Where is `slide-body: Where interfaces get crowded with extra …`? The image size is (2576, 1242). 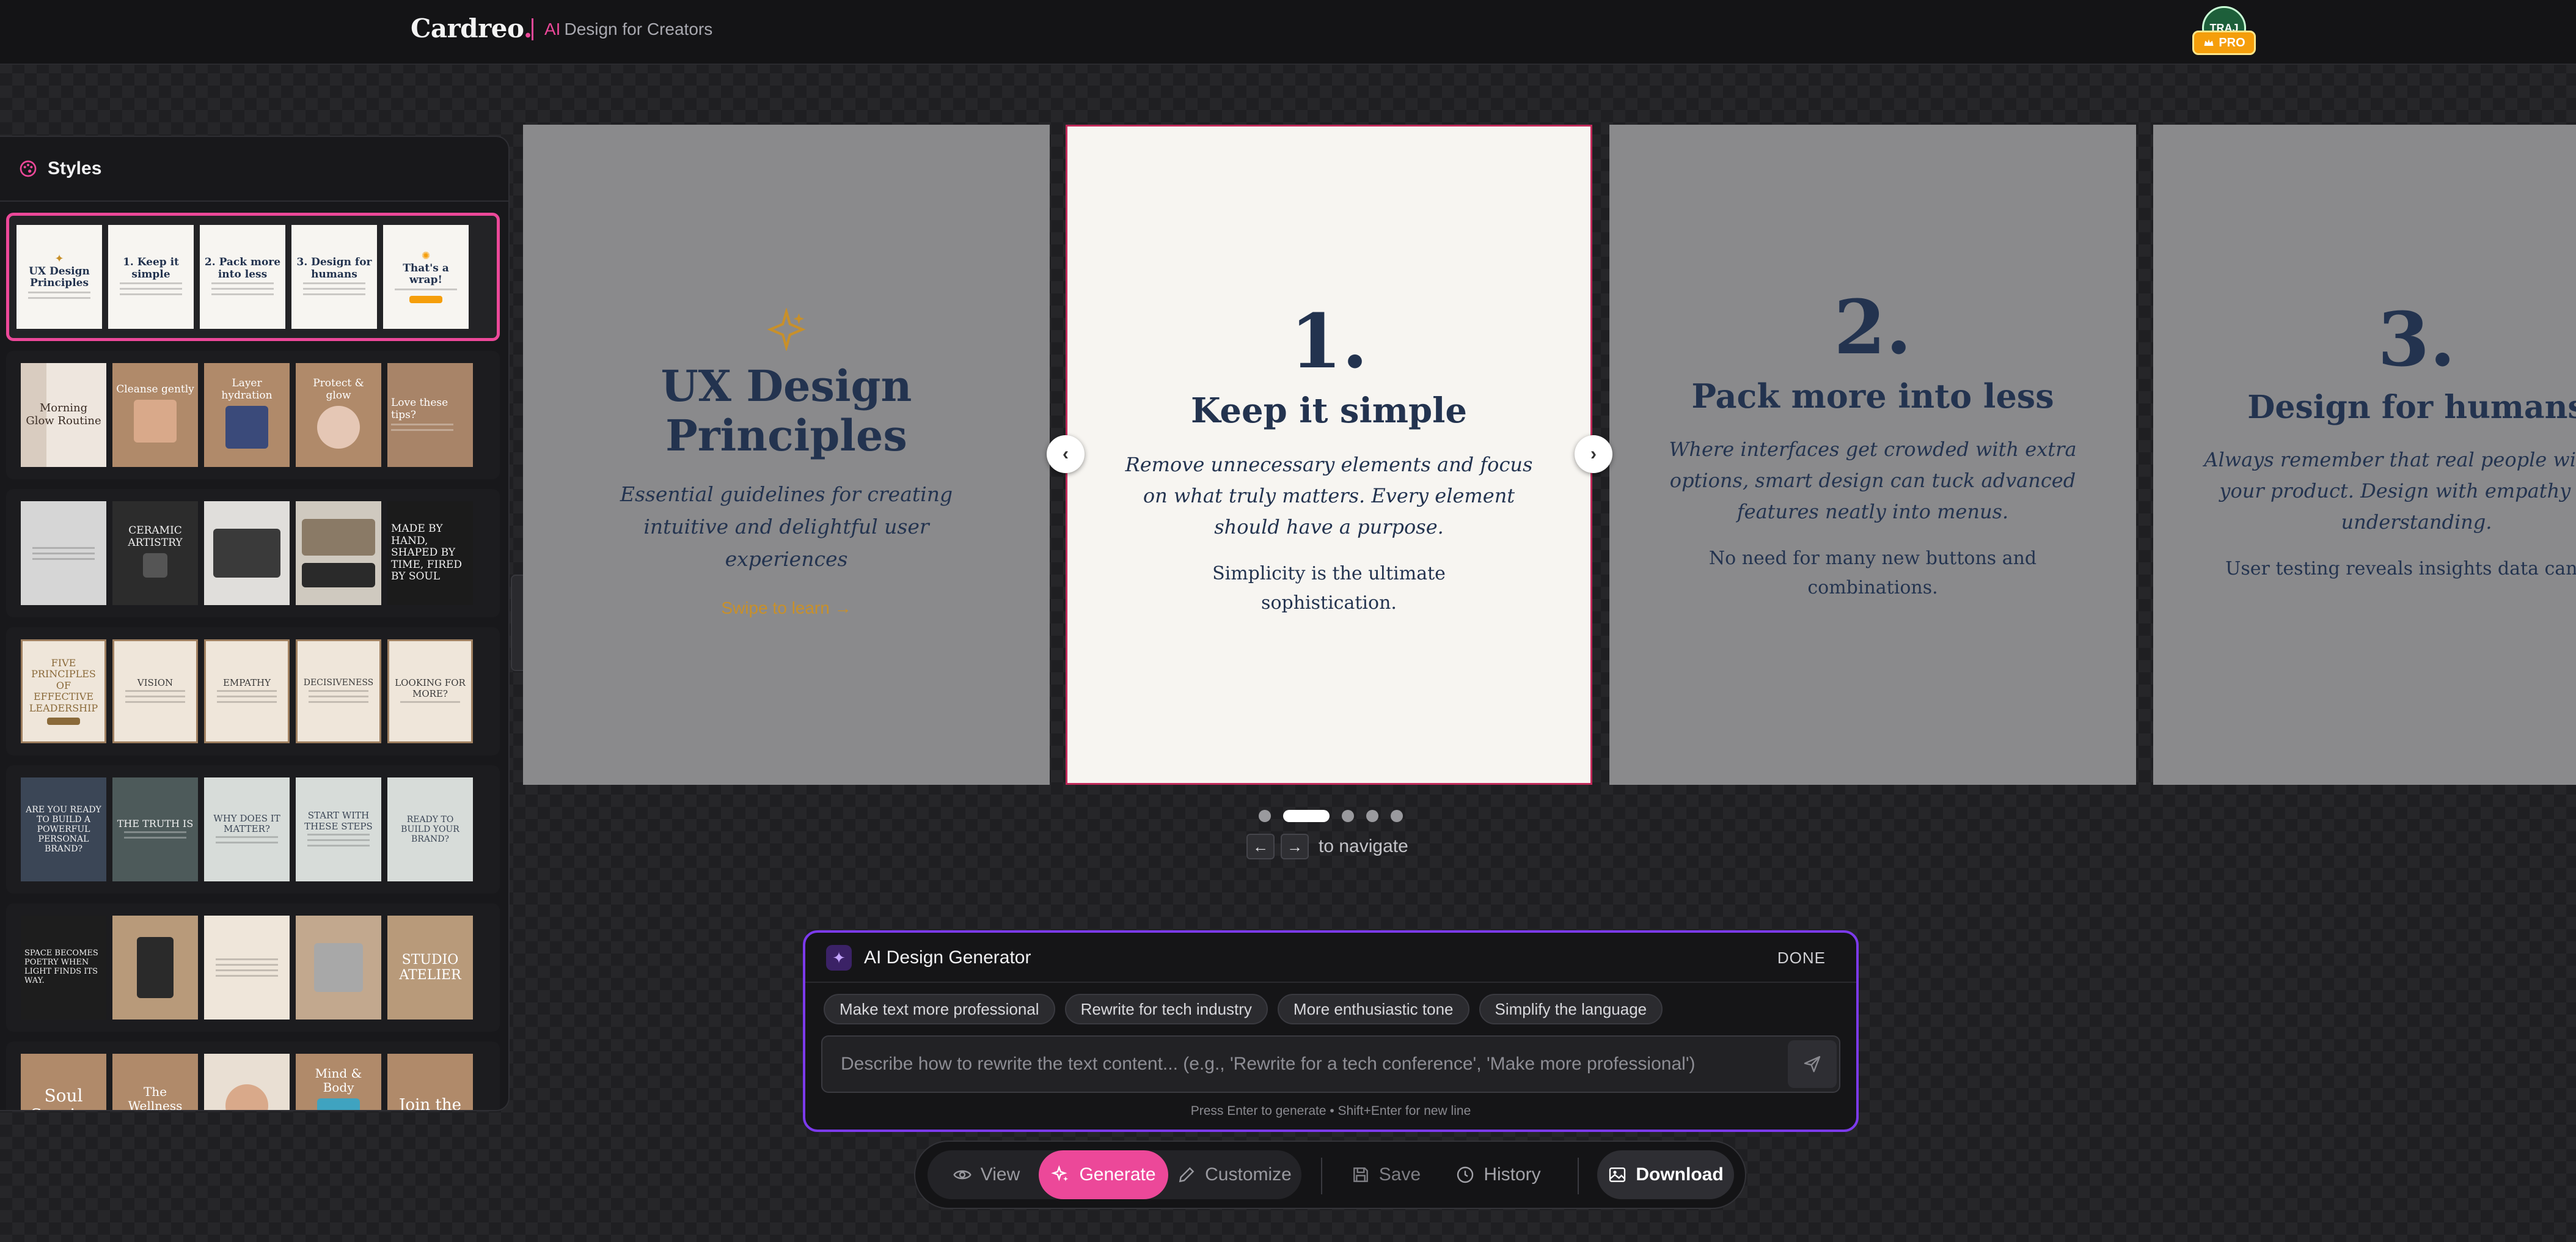 slide-body: Where interfaces get crowded with extra … is located at coordinates (1873, 481).